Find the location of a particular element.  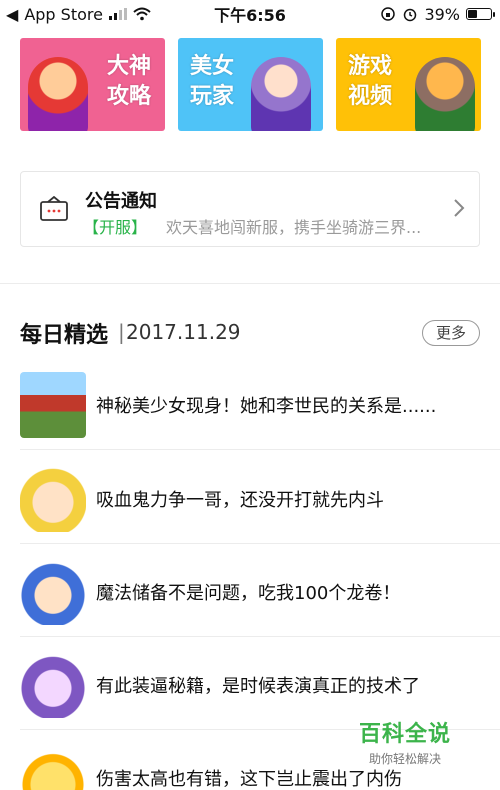

banner-label-line2: 视频 is located at coordinates (370, 96).